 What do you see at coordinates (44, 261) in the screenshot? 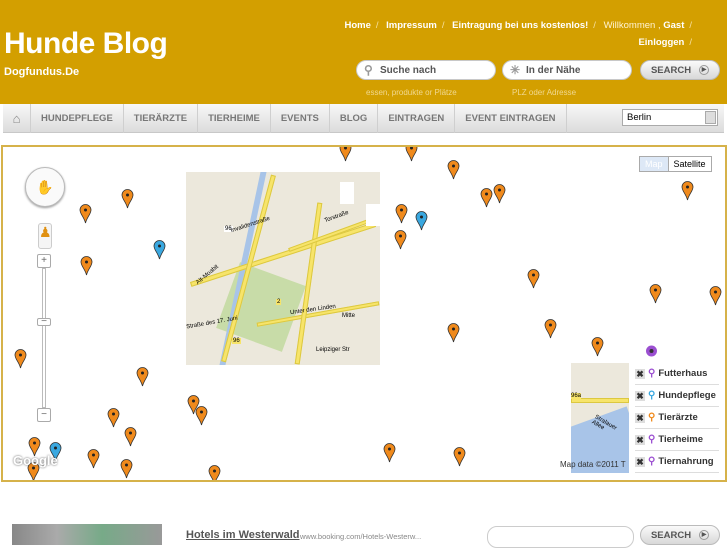
I see `zoom-in-icon: +` at bounding box center [44, 261].